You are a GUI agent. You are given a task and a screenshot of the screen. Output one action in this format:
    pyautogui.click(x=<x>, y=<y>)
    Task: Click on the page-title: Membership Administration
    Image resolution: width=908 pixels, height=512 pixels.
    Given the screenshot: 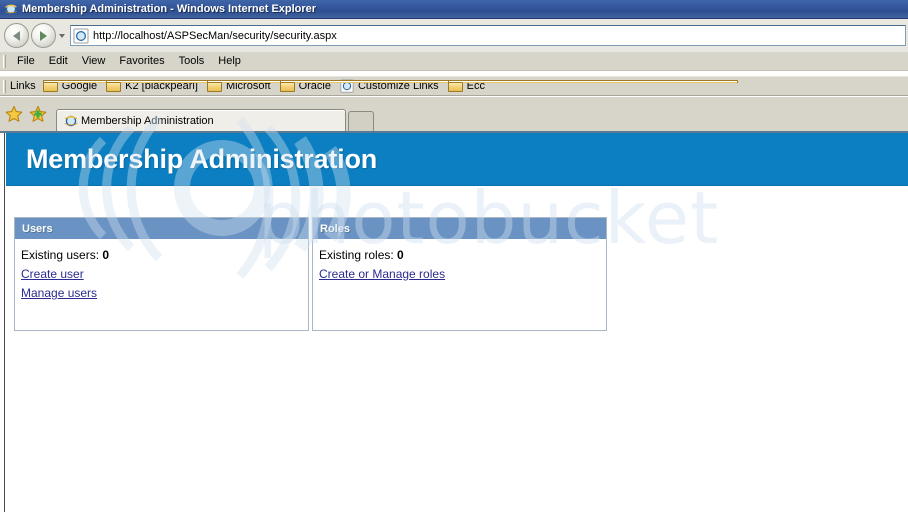 What is the action you would take?
    pyautogui.click(x=202, y=158)
    